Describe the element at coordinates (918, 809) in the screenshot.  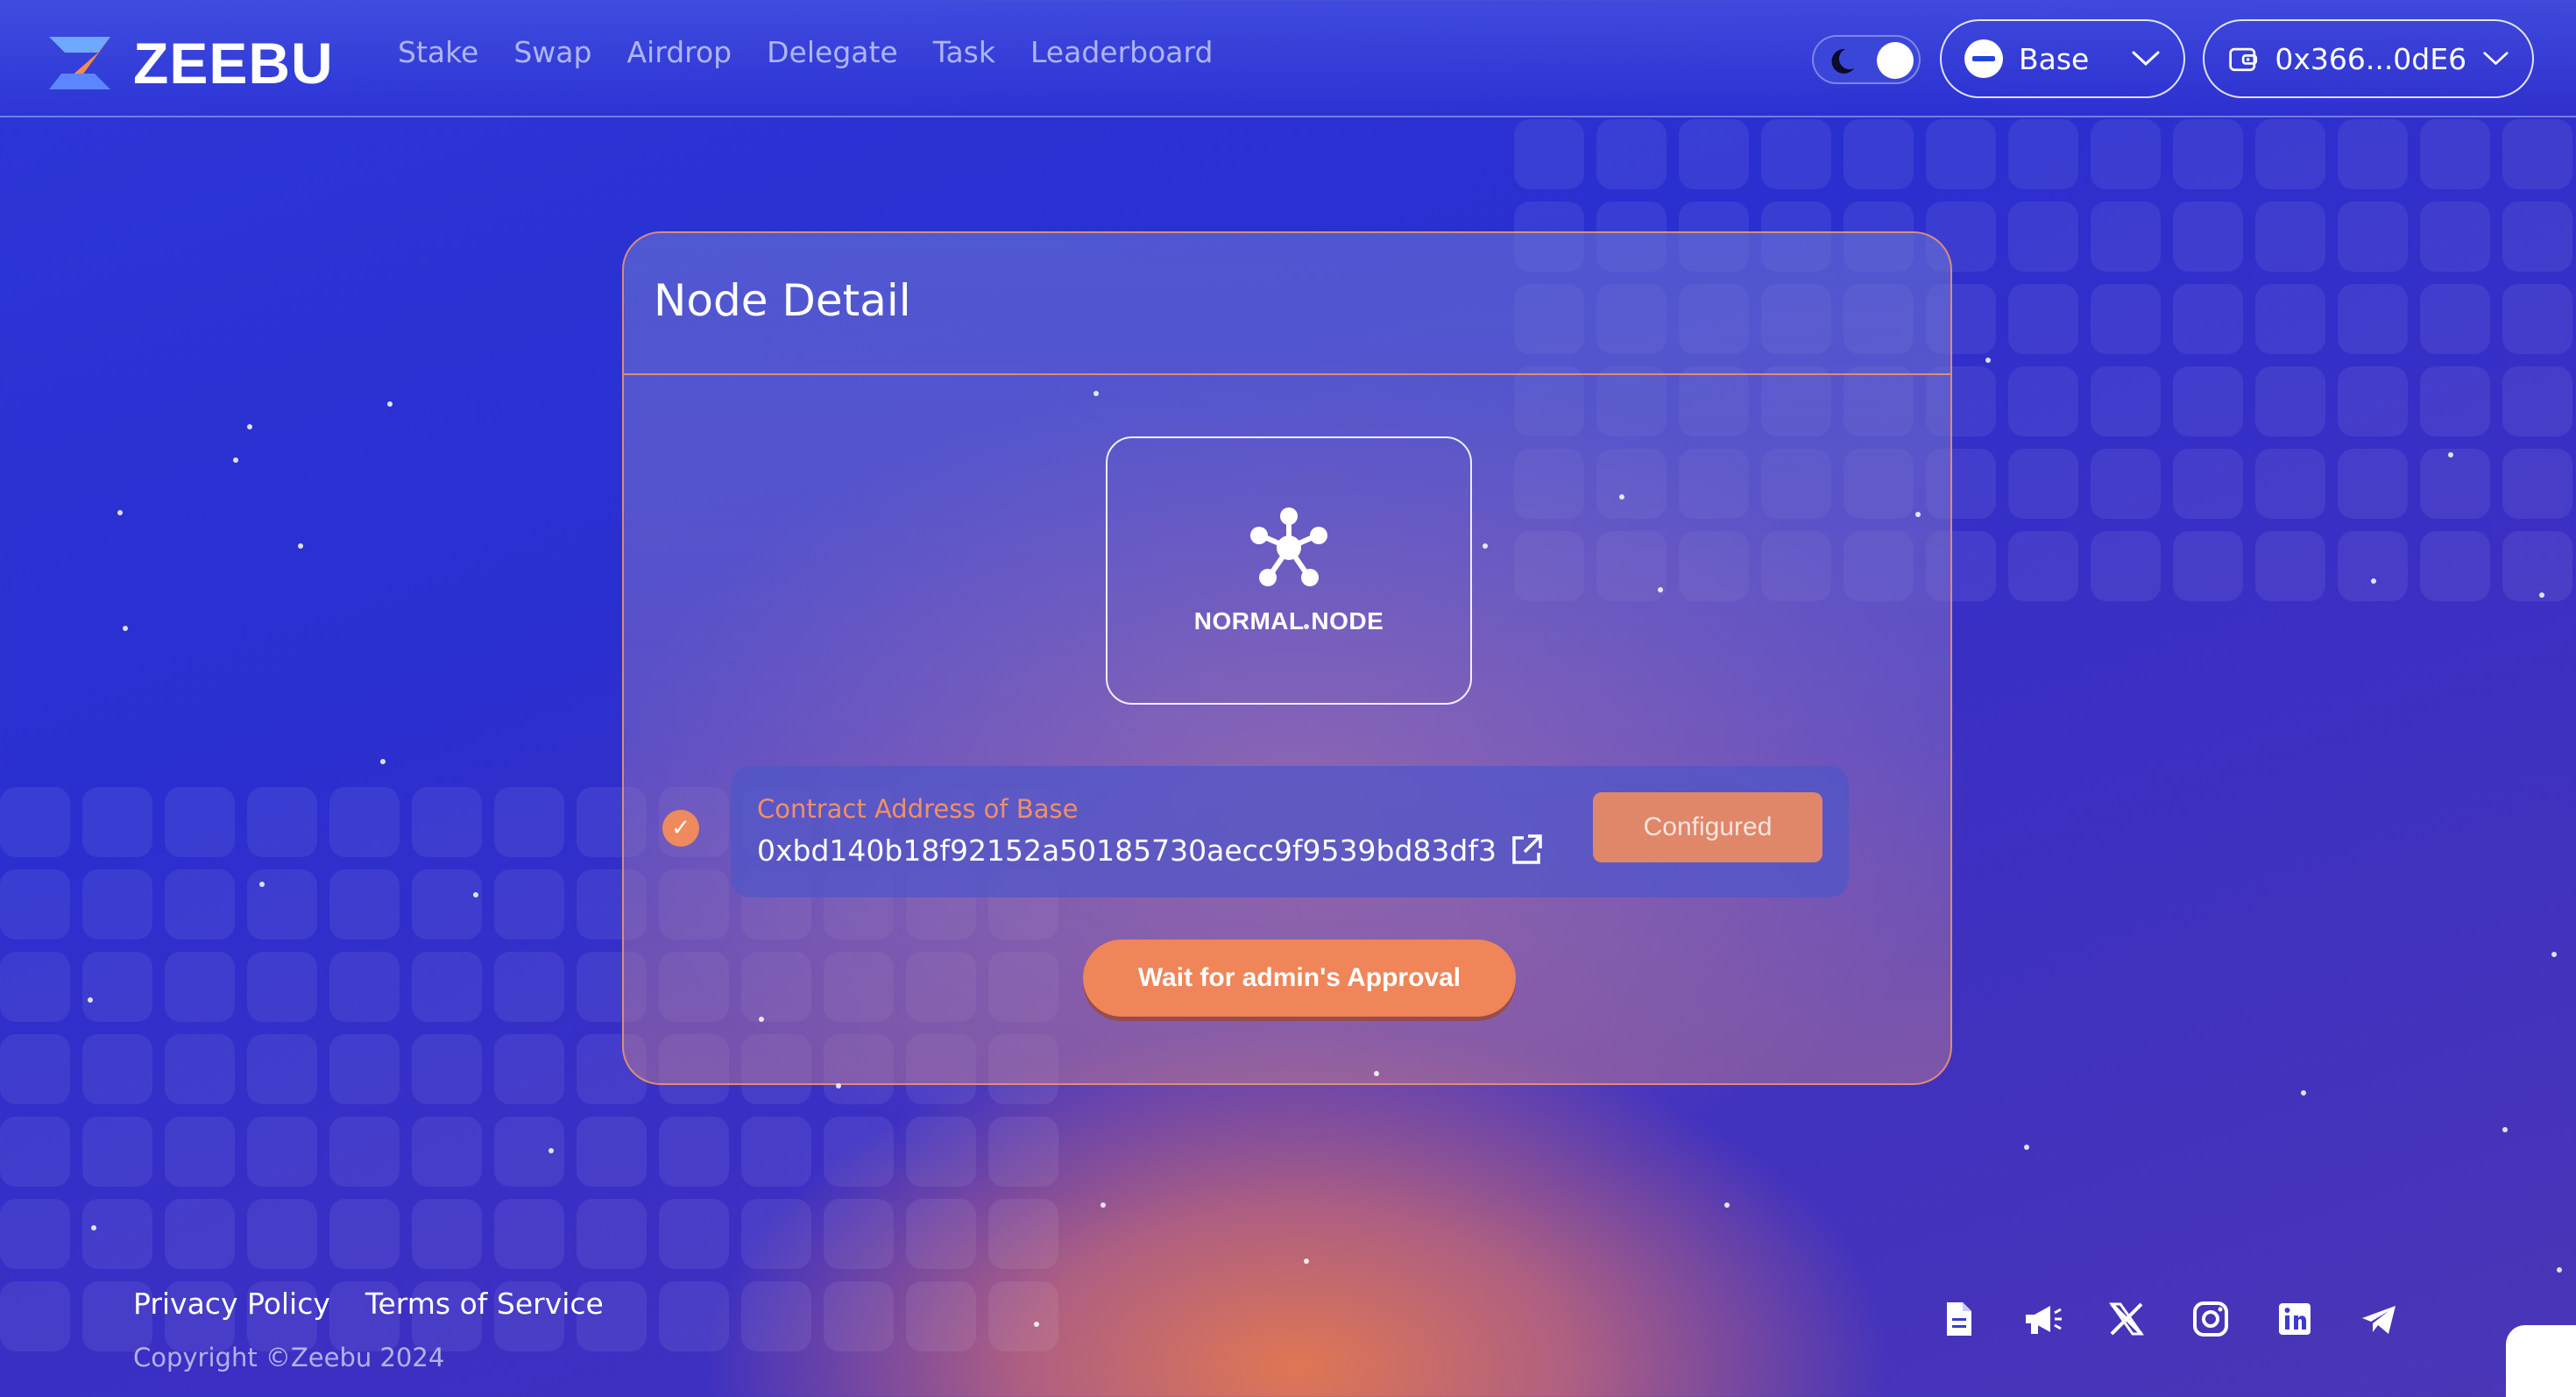
I see `contract-label: Contract Address of Base` at that location.